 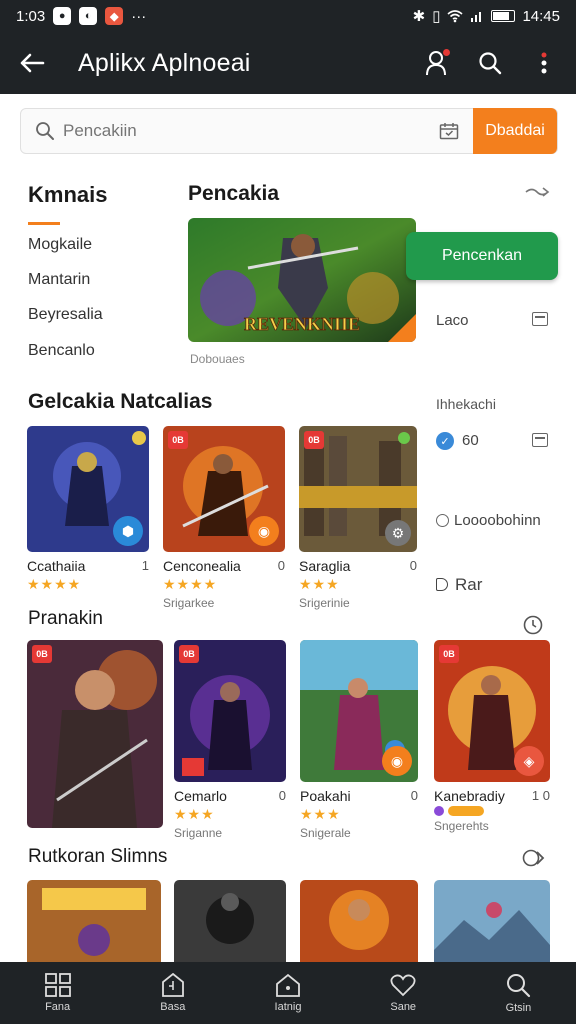 What do you see at coordinates (57, 985) in the screenshot?
I see `grid-icon` at bounding box center [57, 985].